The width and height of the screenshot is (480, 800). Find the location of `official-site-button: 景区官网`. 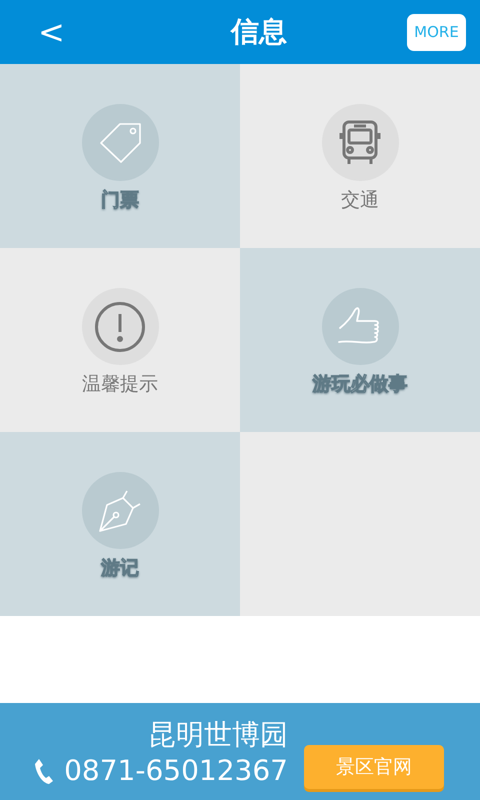

official-site-button: 景区官网 is located at coordinates (374, 766).